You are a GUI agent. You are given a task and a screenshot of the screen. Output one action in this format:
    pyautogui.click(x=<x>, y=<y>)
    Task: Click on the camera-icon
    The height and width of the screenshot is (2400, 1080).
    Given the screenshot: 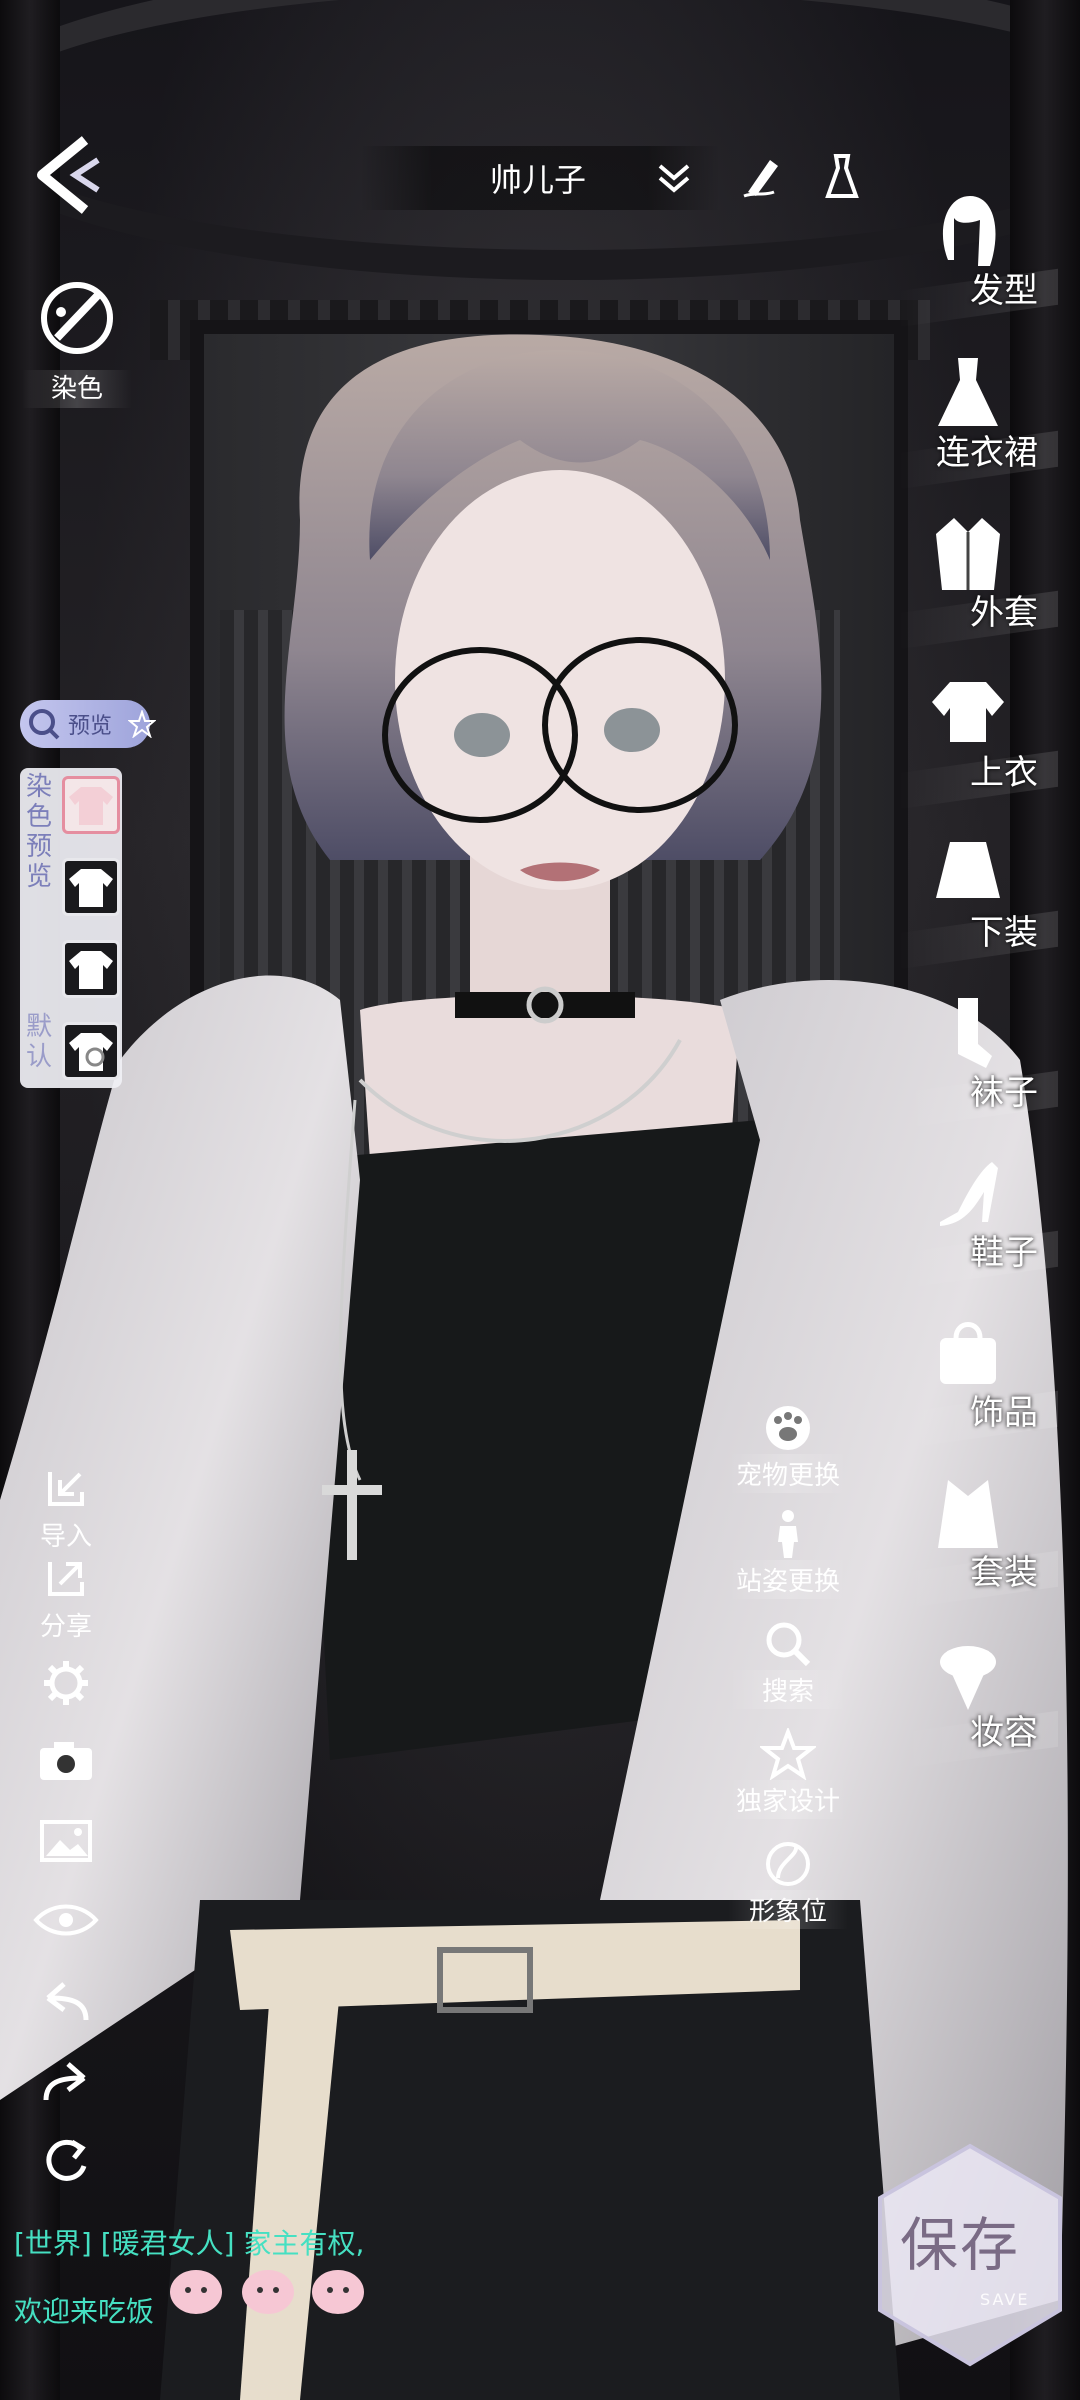 What is the action you would take?
    pyautogui.click(x=66, y=1761)
    